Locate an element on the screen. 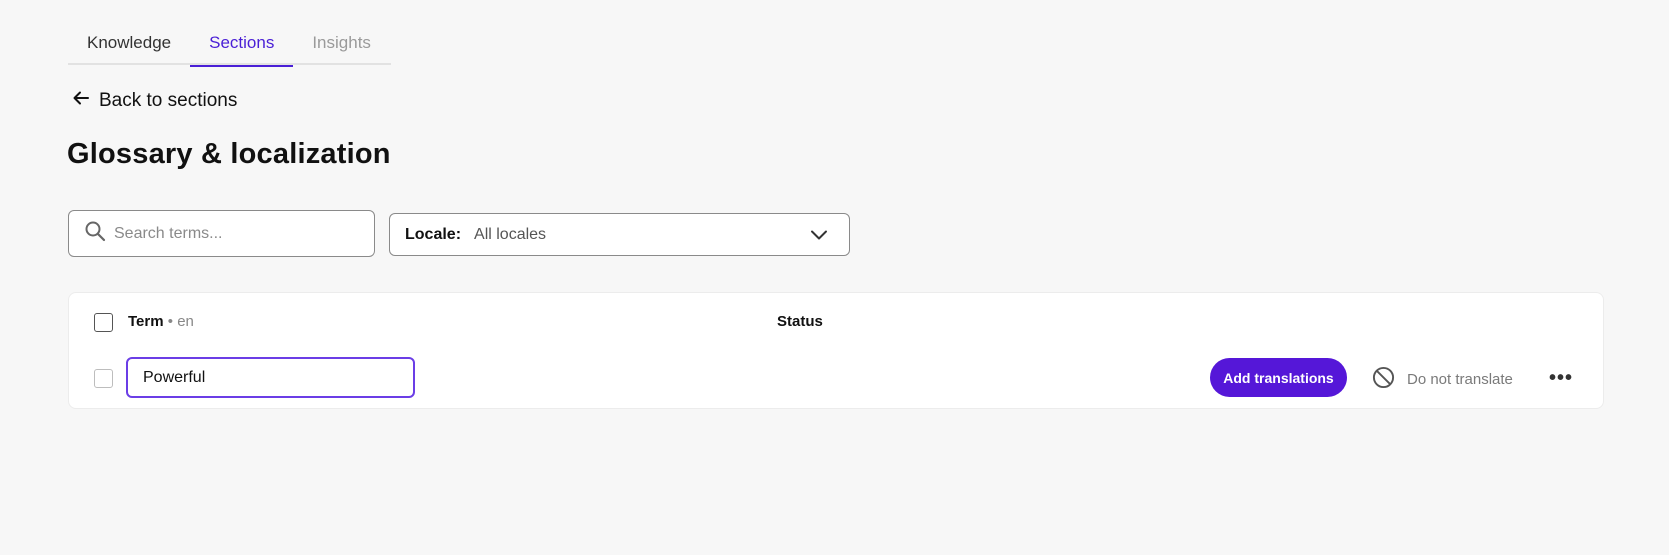 This screenshot has width=1669, height=555. back-link-label: Back to sections is located at coordinates (168, 100).